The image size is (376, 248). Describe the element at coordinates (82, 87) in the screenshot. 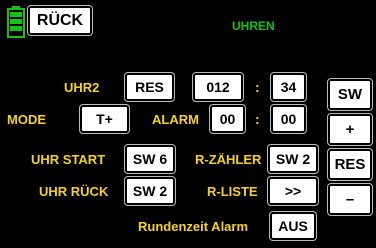

I see `clock-name-label: UHR2` at that location.